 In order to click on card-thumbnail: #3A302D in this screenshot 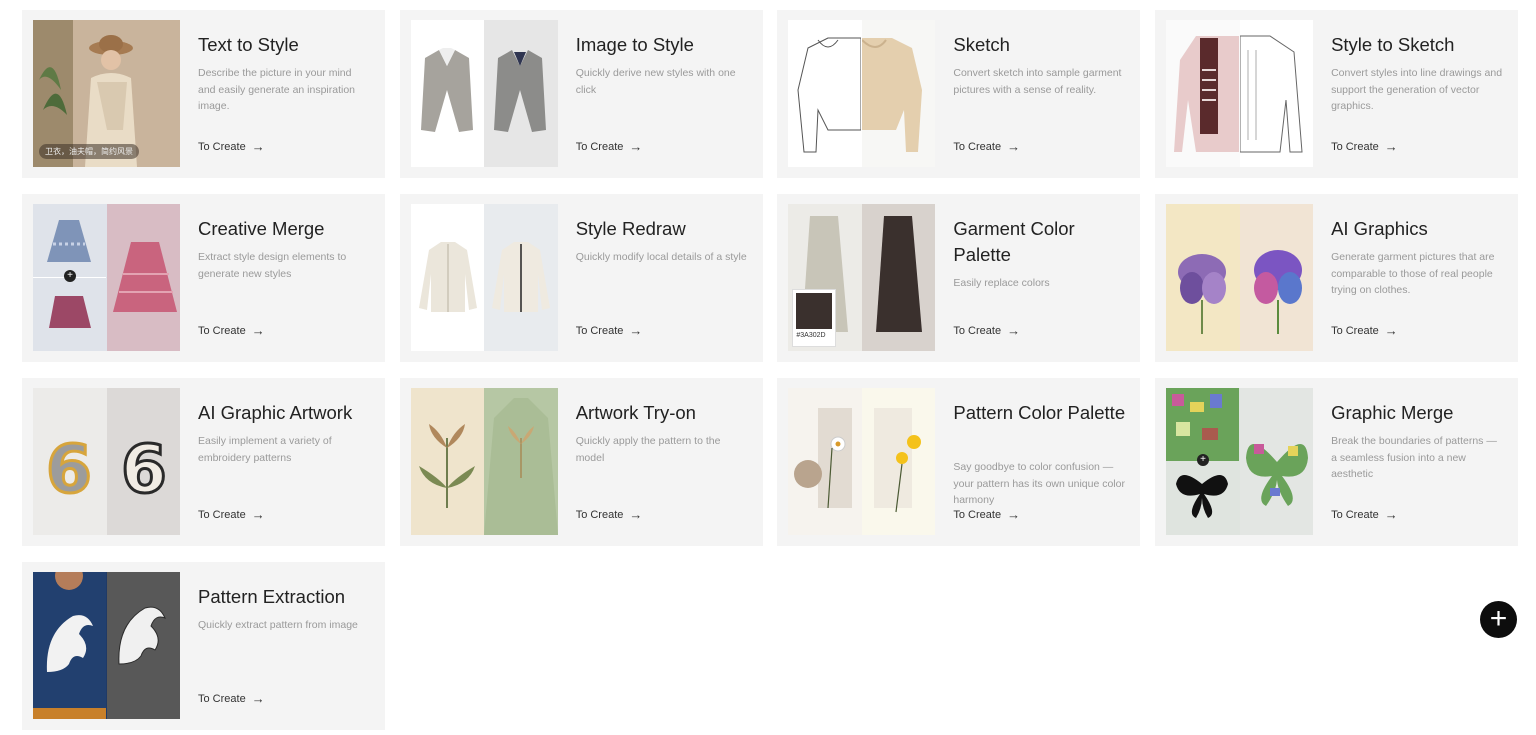, I will do `click(862, 277)`.